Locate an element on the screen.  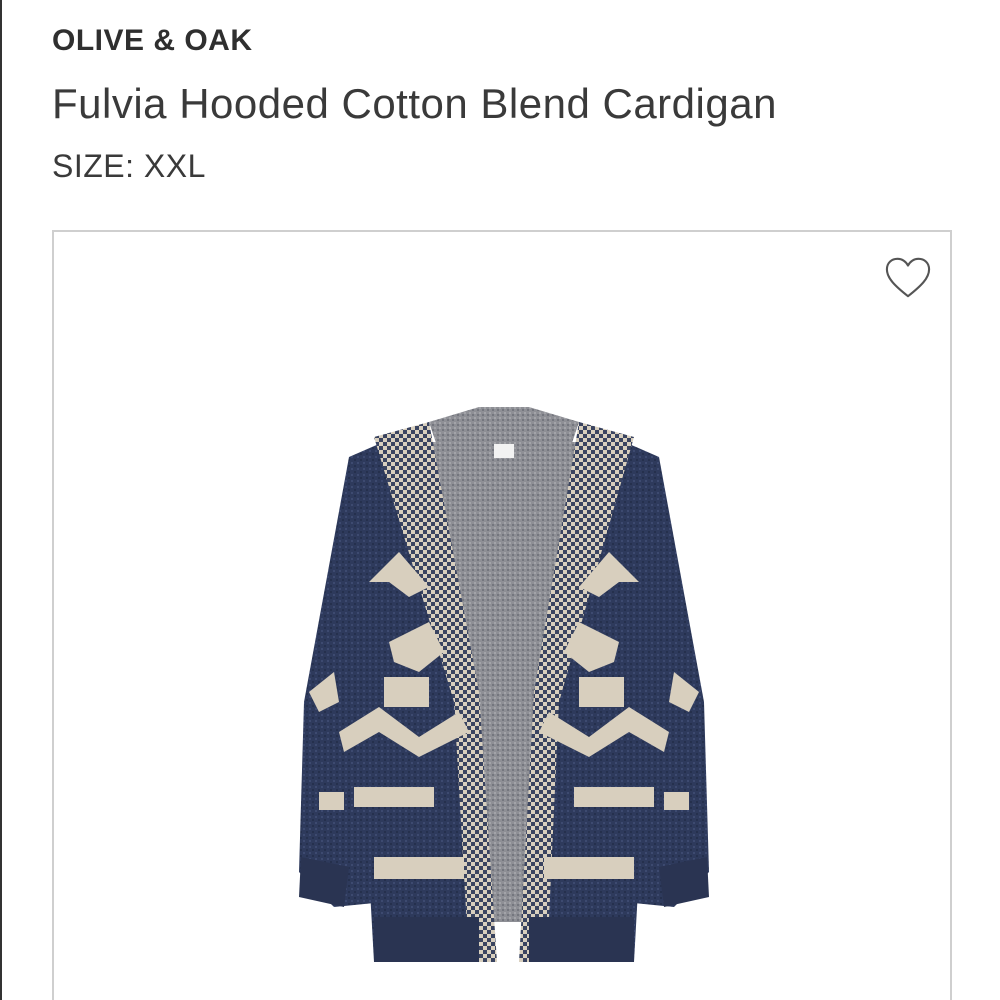
left-hem is located at coordinates (426, 939).